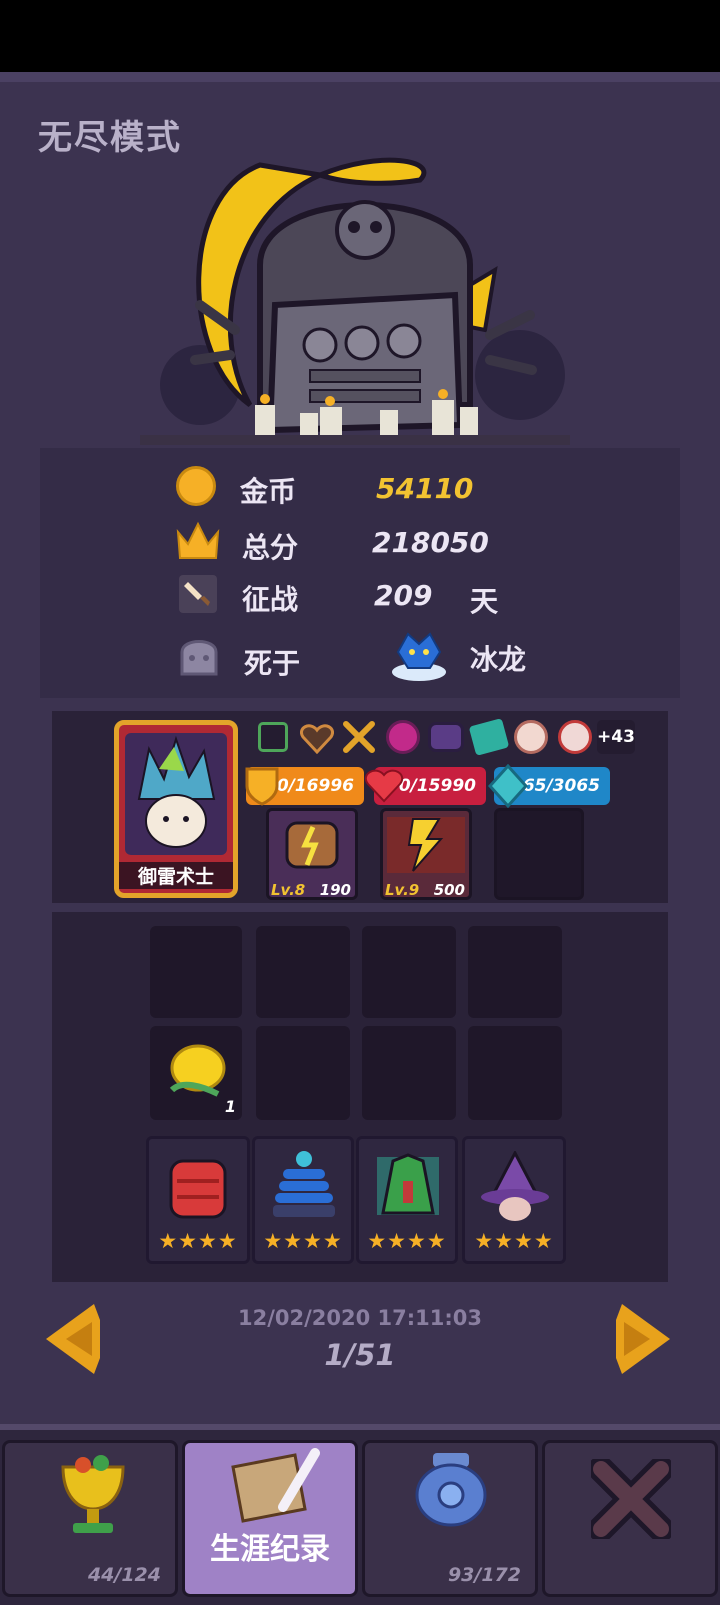  What do you see at coordinates (270, 599) in the screenshot?
I see `campaign-label: 征战` at bounding box center [270, 599].